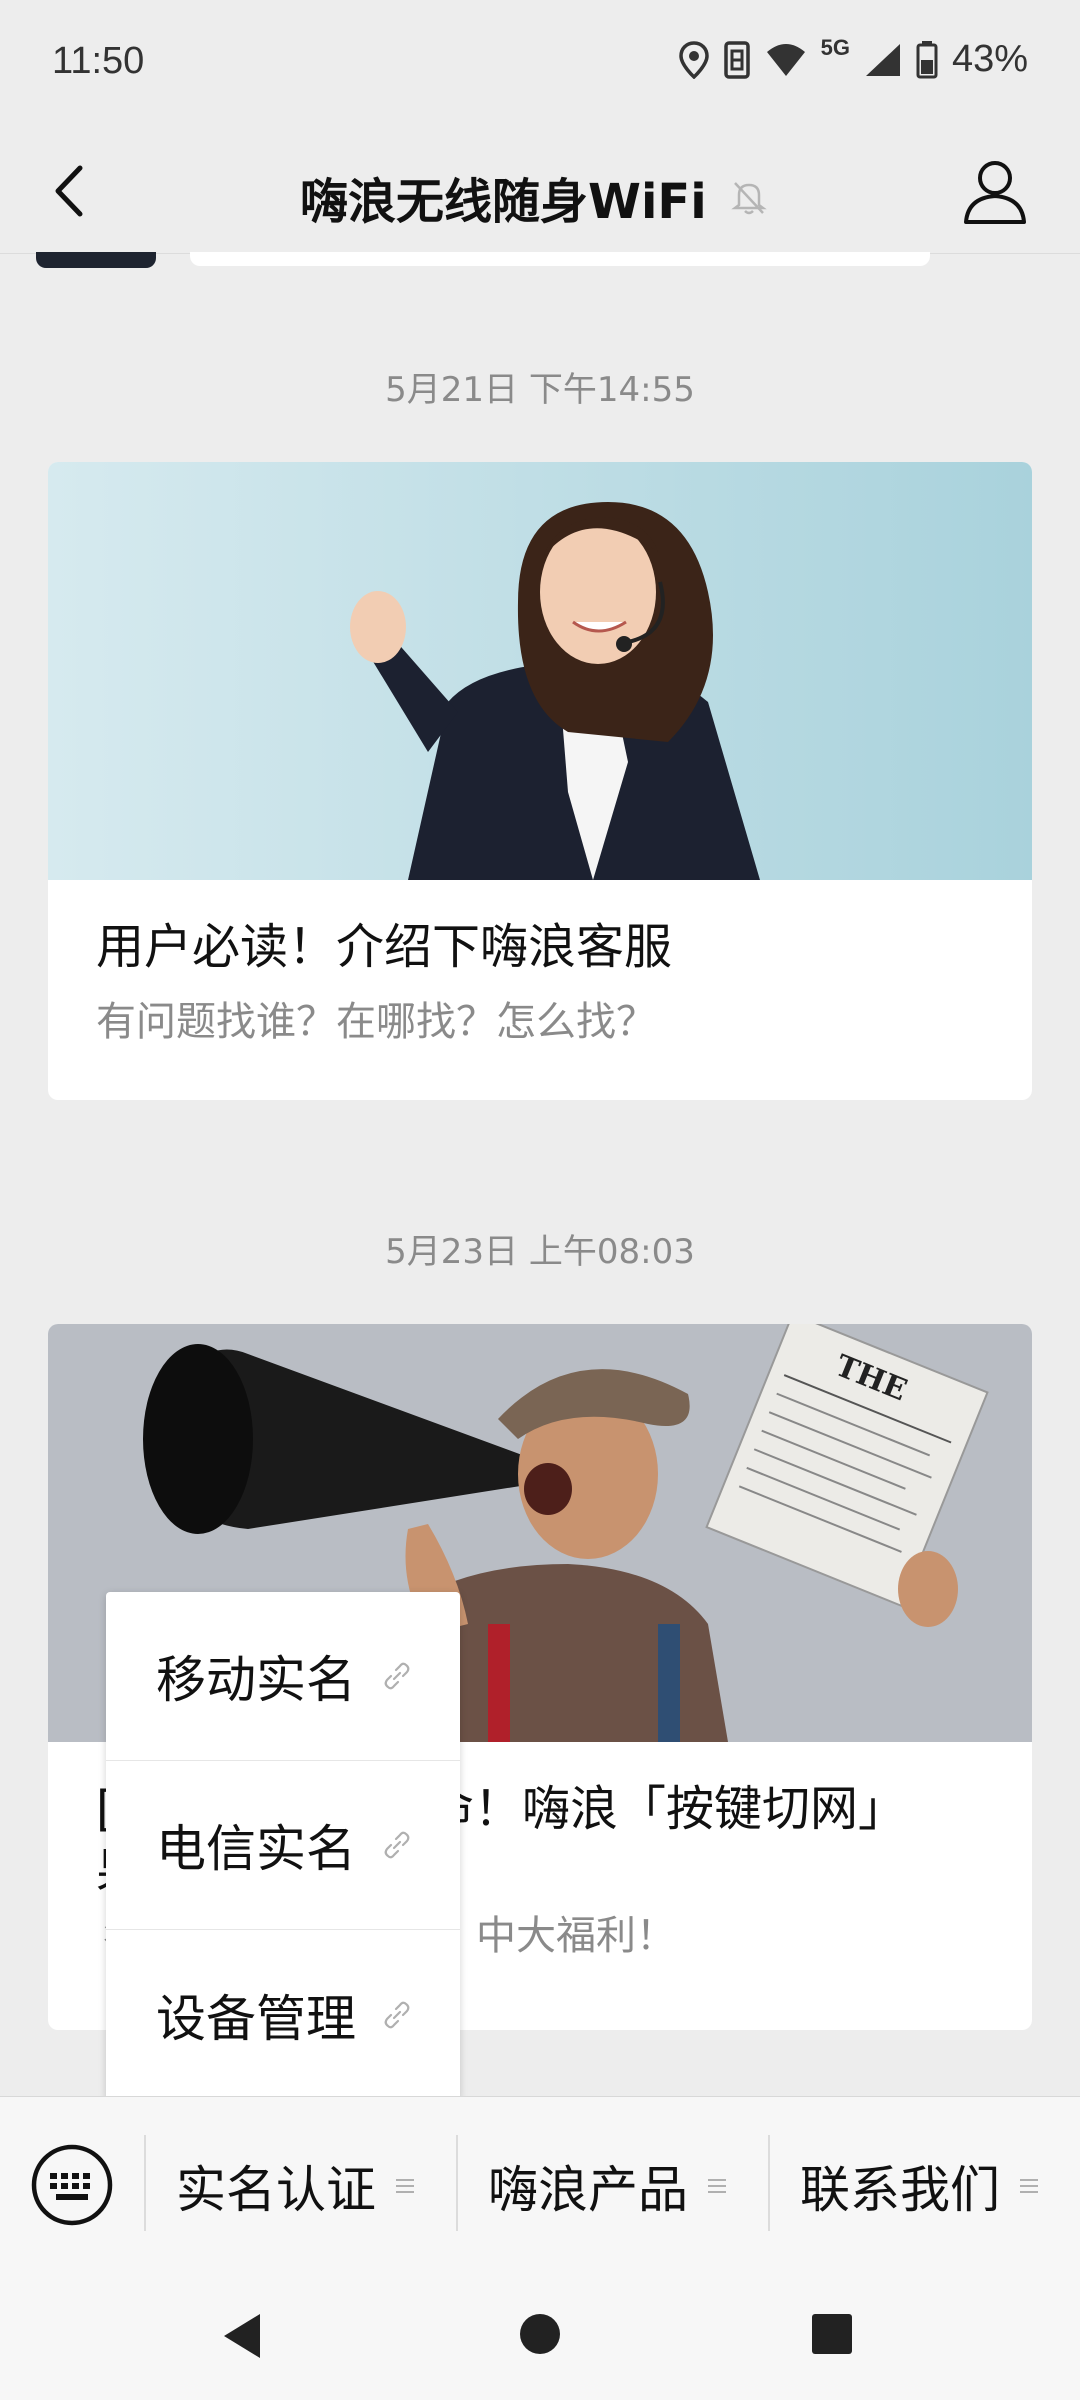  Describe the element at coordinates (785, 59) in the screenshot. I see `wifi-icon` at that location.